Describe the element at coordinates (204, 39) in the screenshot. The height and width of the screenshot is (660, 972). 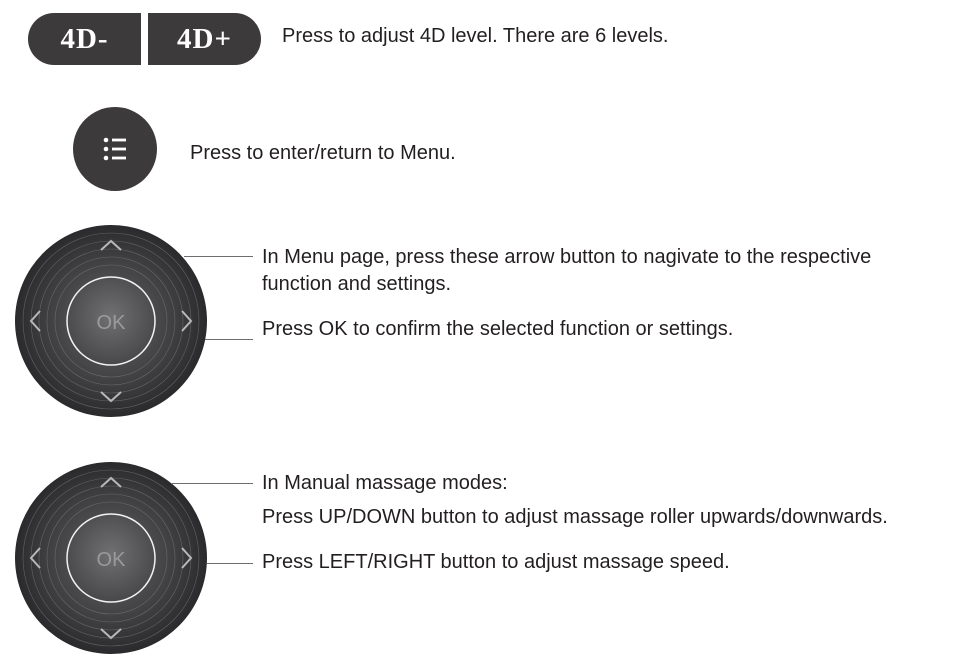
I see `4d-plus-button: 4D+` at that location.